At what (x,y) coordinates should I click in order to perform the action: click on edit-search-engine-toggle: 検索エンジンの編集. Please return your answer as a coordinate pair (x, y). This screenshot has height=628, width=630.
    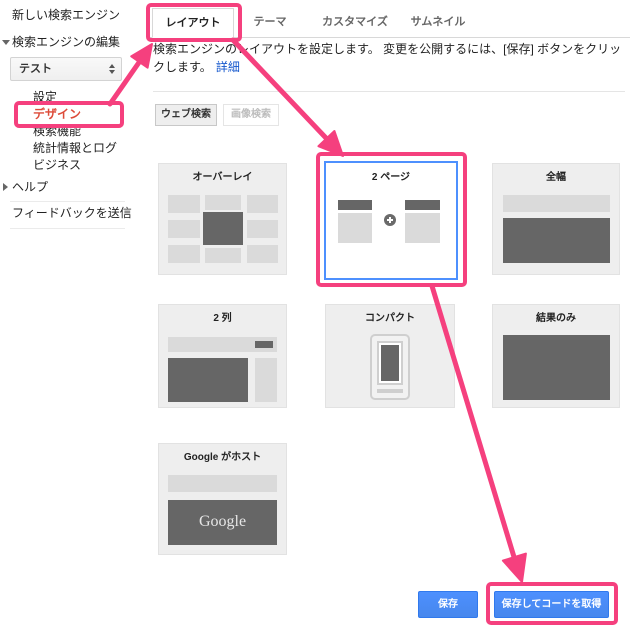
    Looking at the image, I should click on (70, 42).